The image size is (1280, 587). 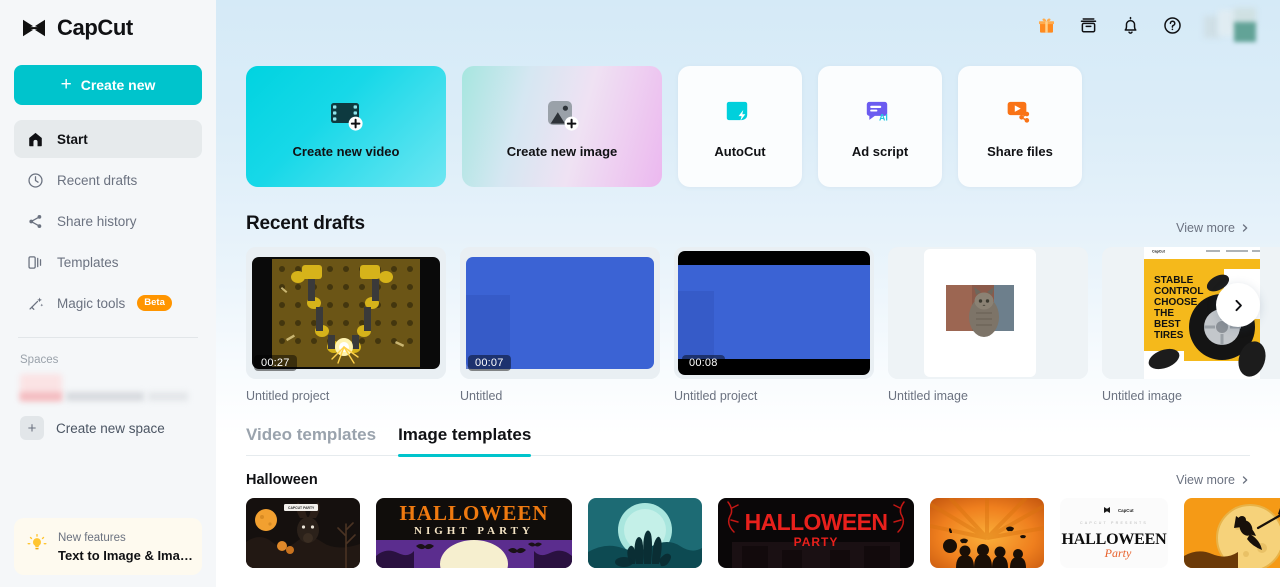 I want to click on ad-script-card: AI Ad script, so click(x=880, y=126).